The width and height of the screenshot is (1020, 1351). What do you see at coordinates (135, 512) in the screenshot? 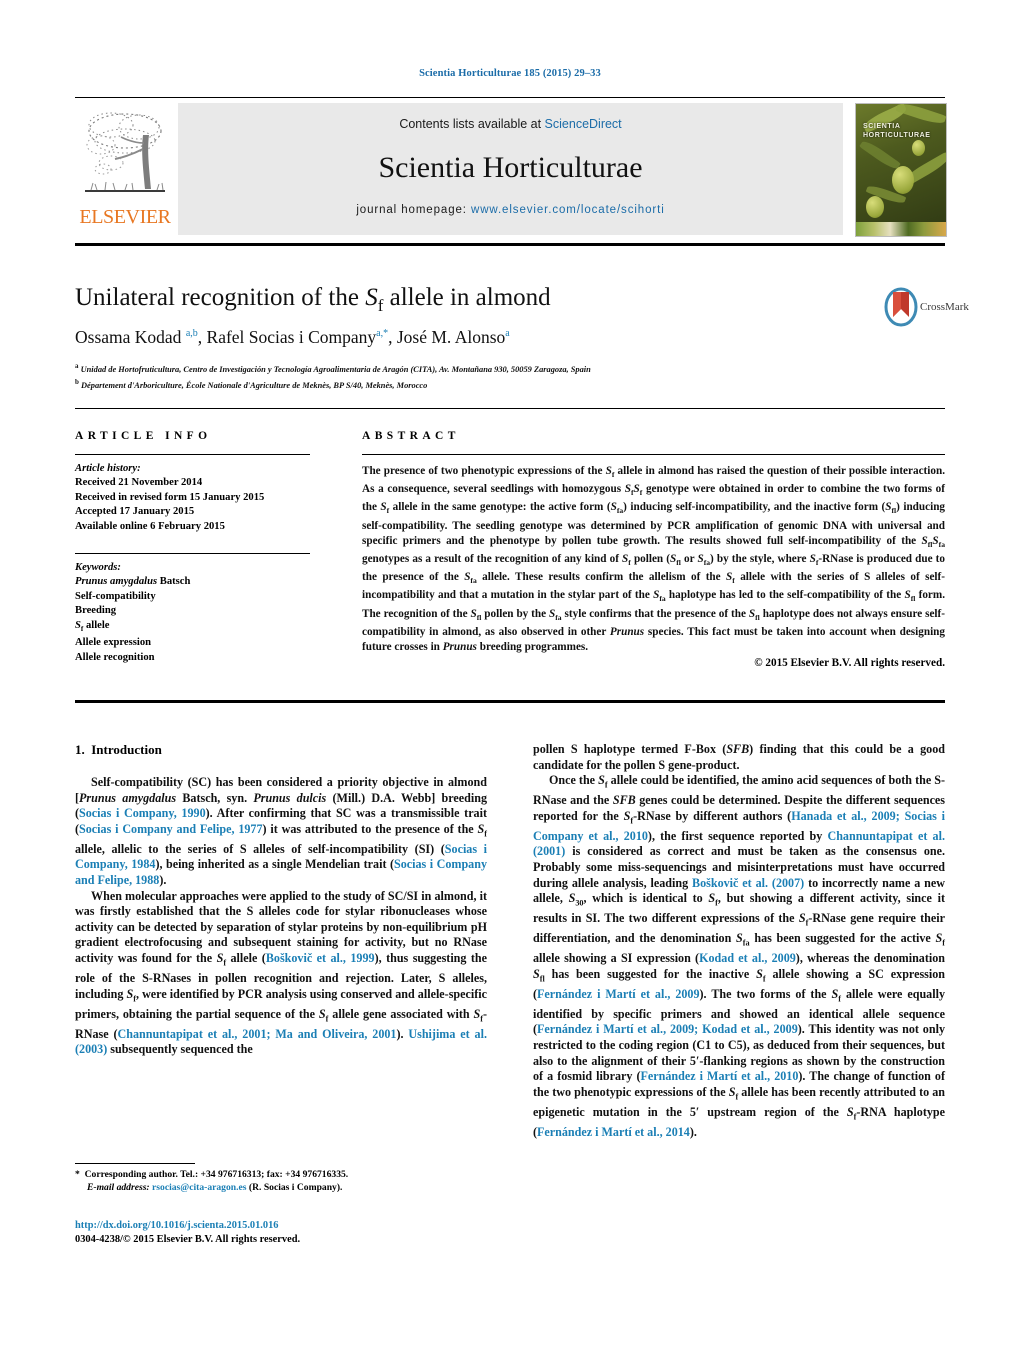
I see `history-item: Accepted 17 January 2015` at bounding box center [135, 512].